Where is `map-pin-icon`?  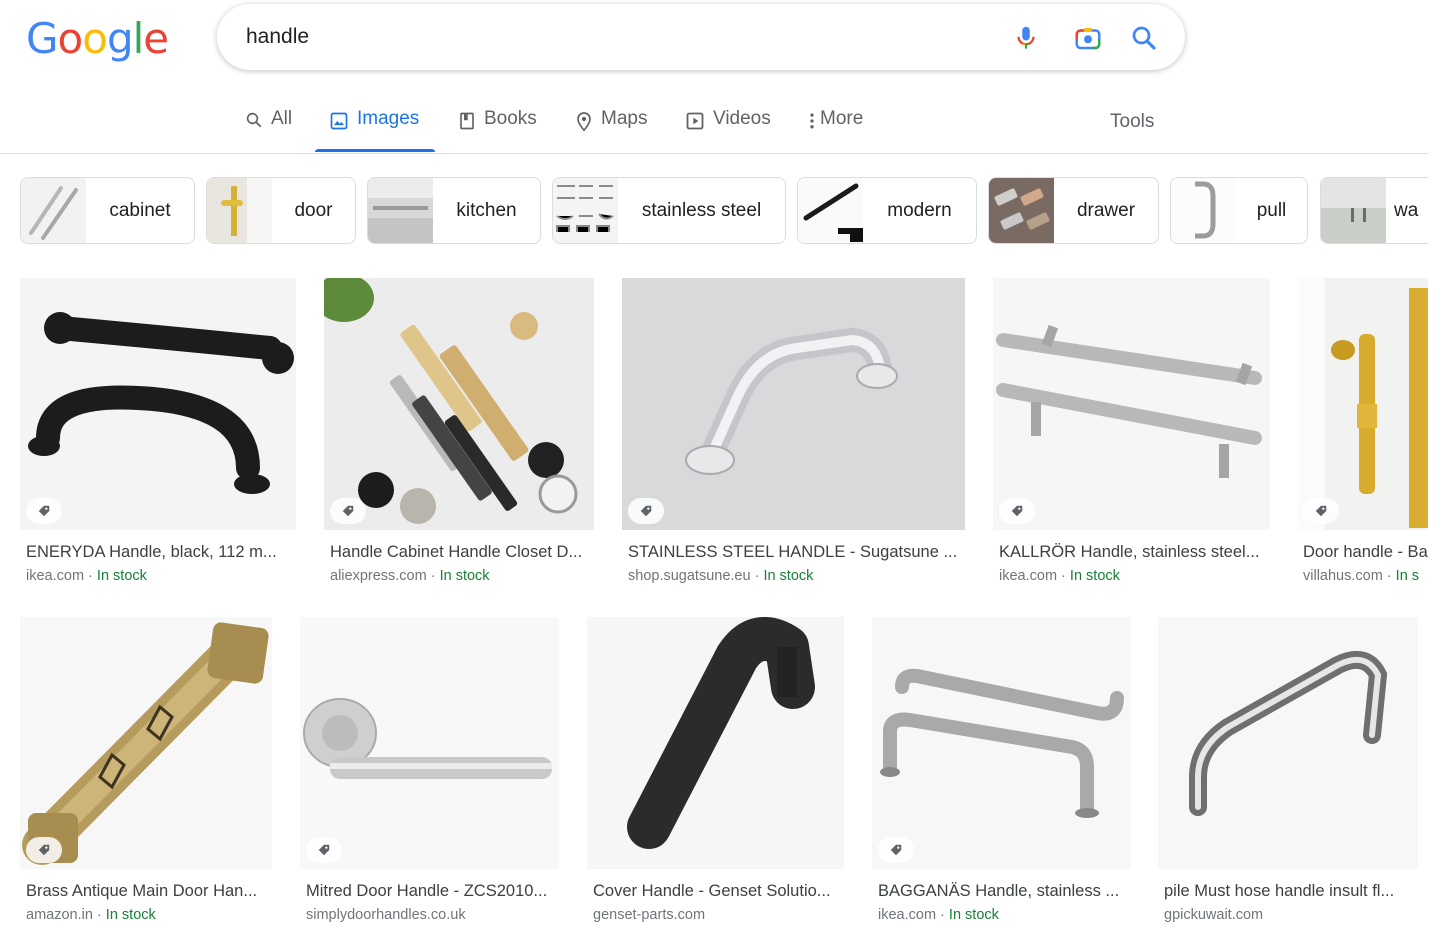 map-pin-icon is located at coordinates (584, 122).